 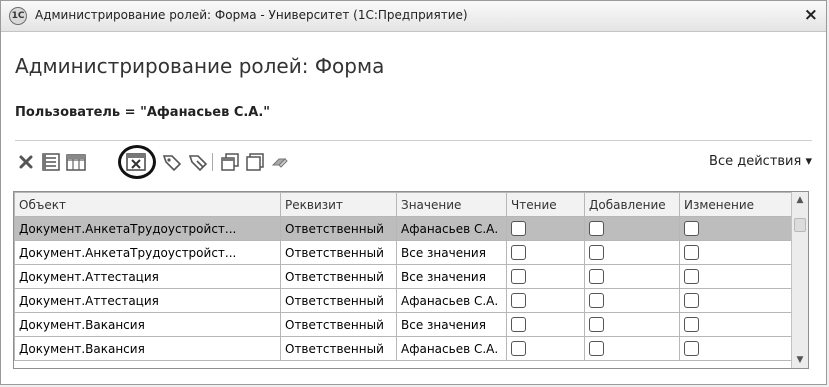 What do you see at coordinates (198, 162) in the screenshot?
I see `untag-icon` at bounding box center [198, 162].